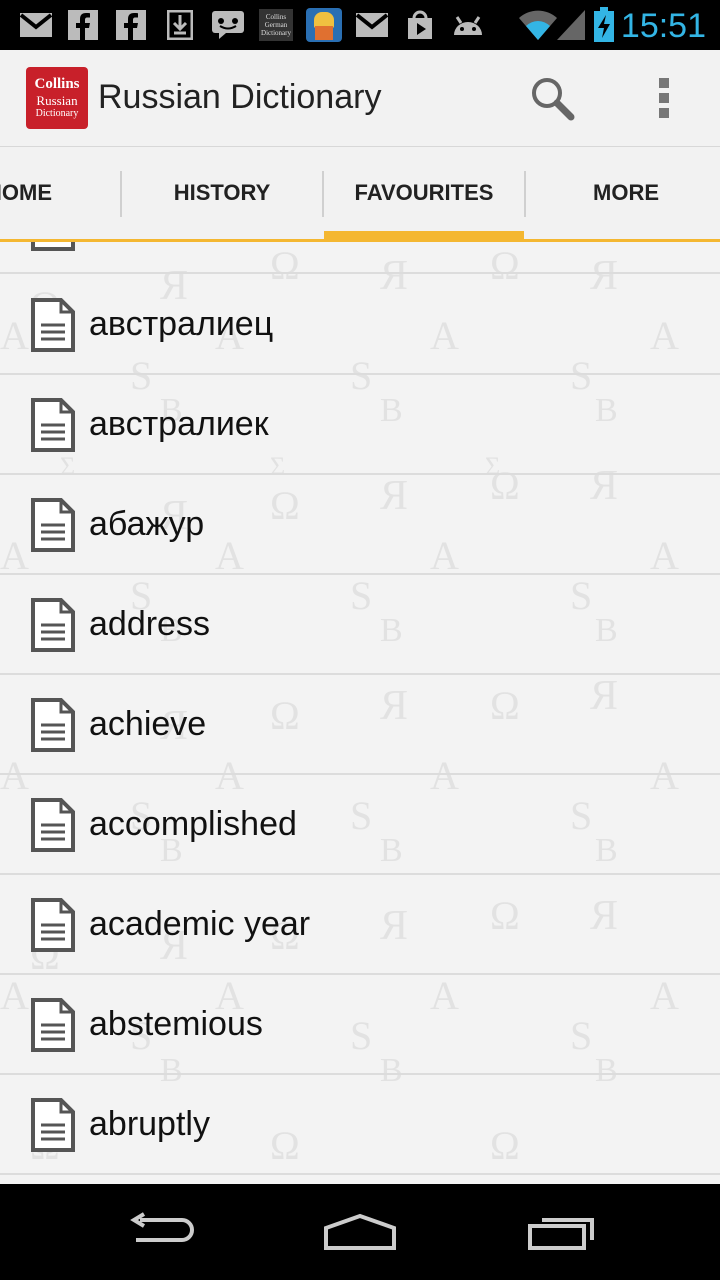  Describe the element at coordinates (420, 25) in the screenshot. I see `play-store-icon` at that location.